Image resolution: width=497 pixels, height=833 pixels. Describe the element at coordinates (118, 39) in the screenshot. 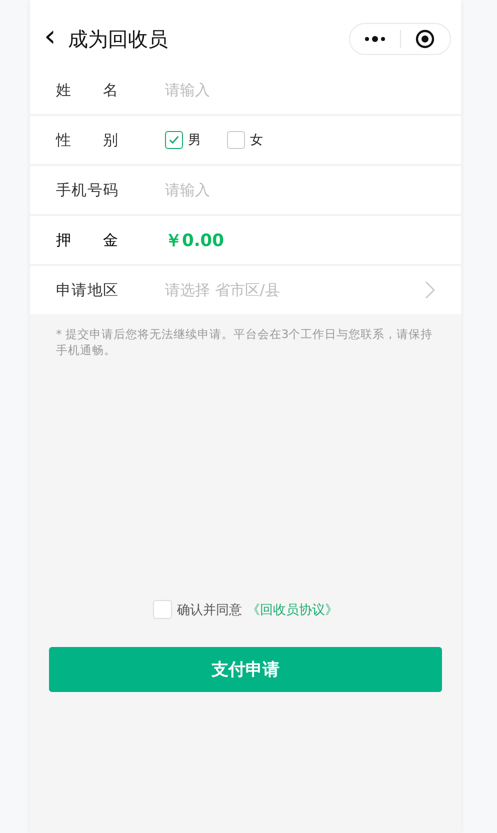

I see `page-title: 成为回收员` at that location.